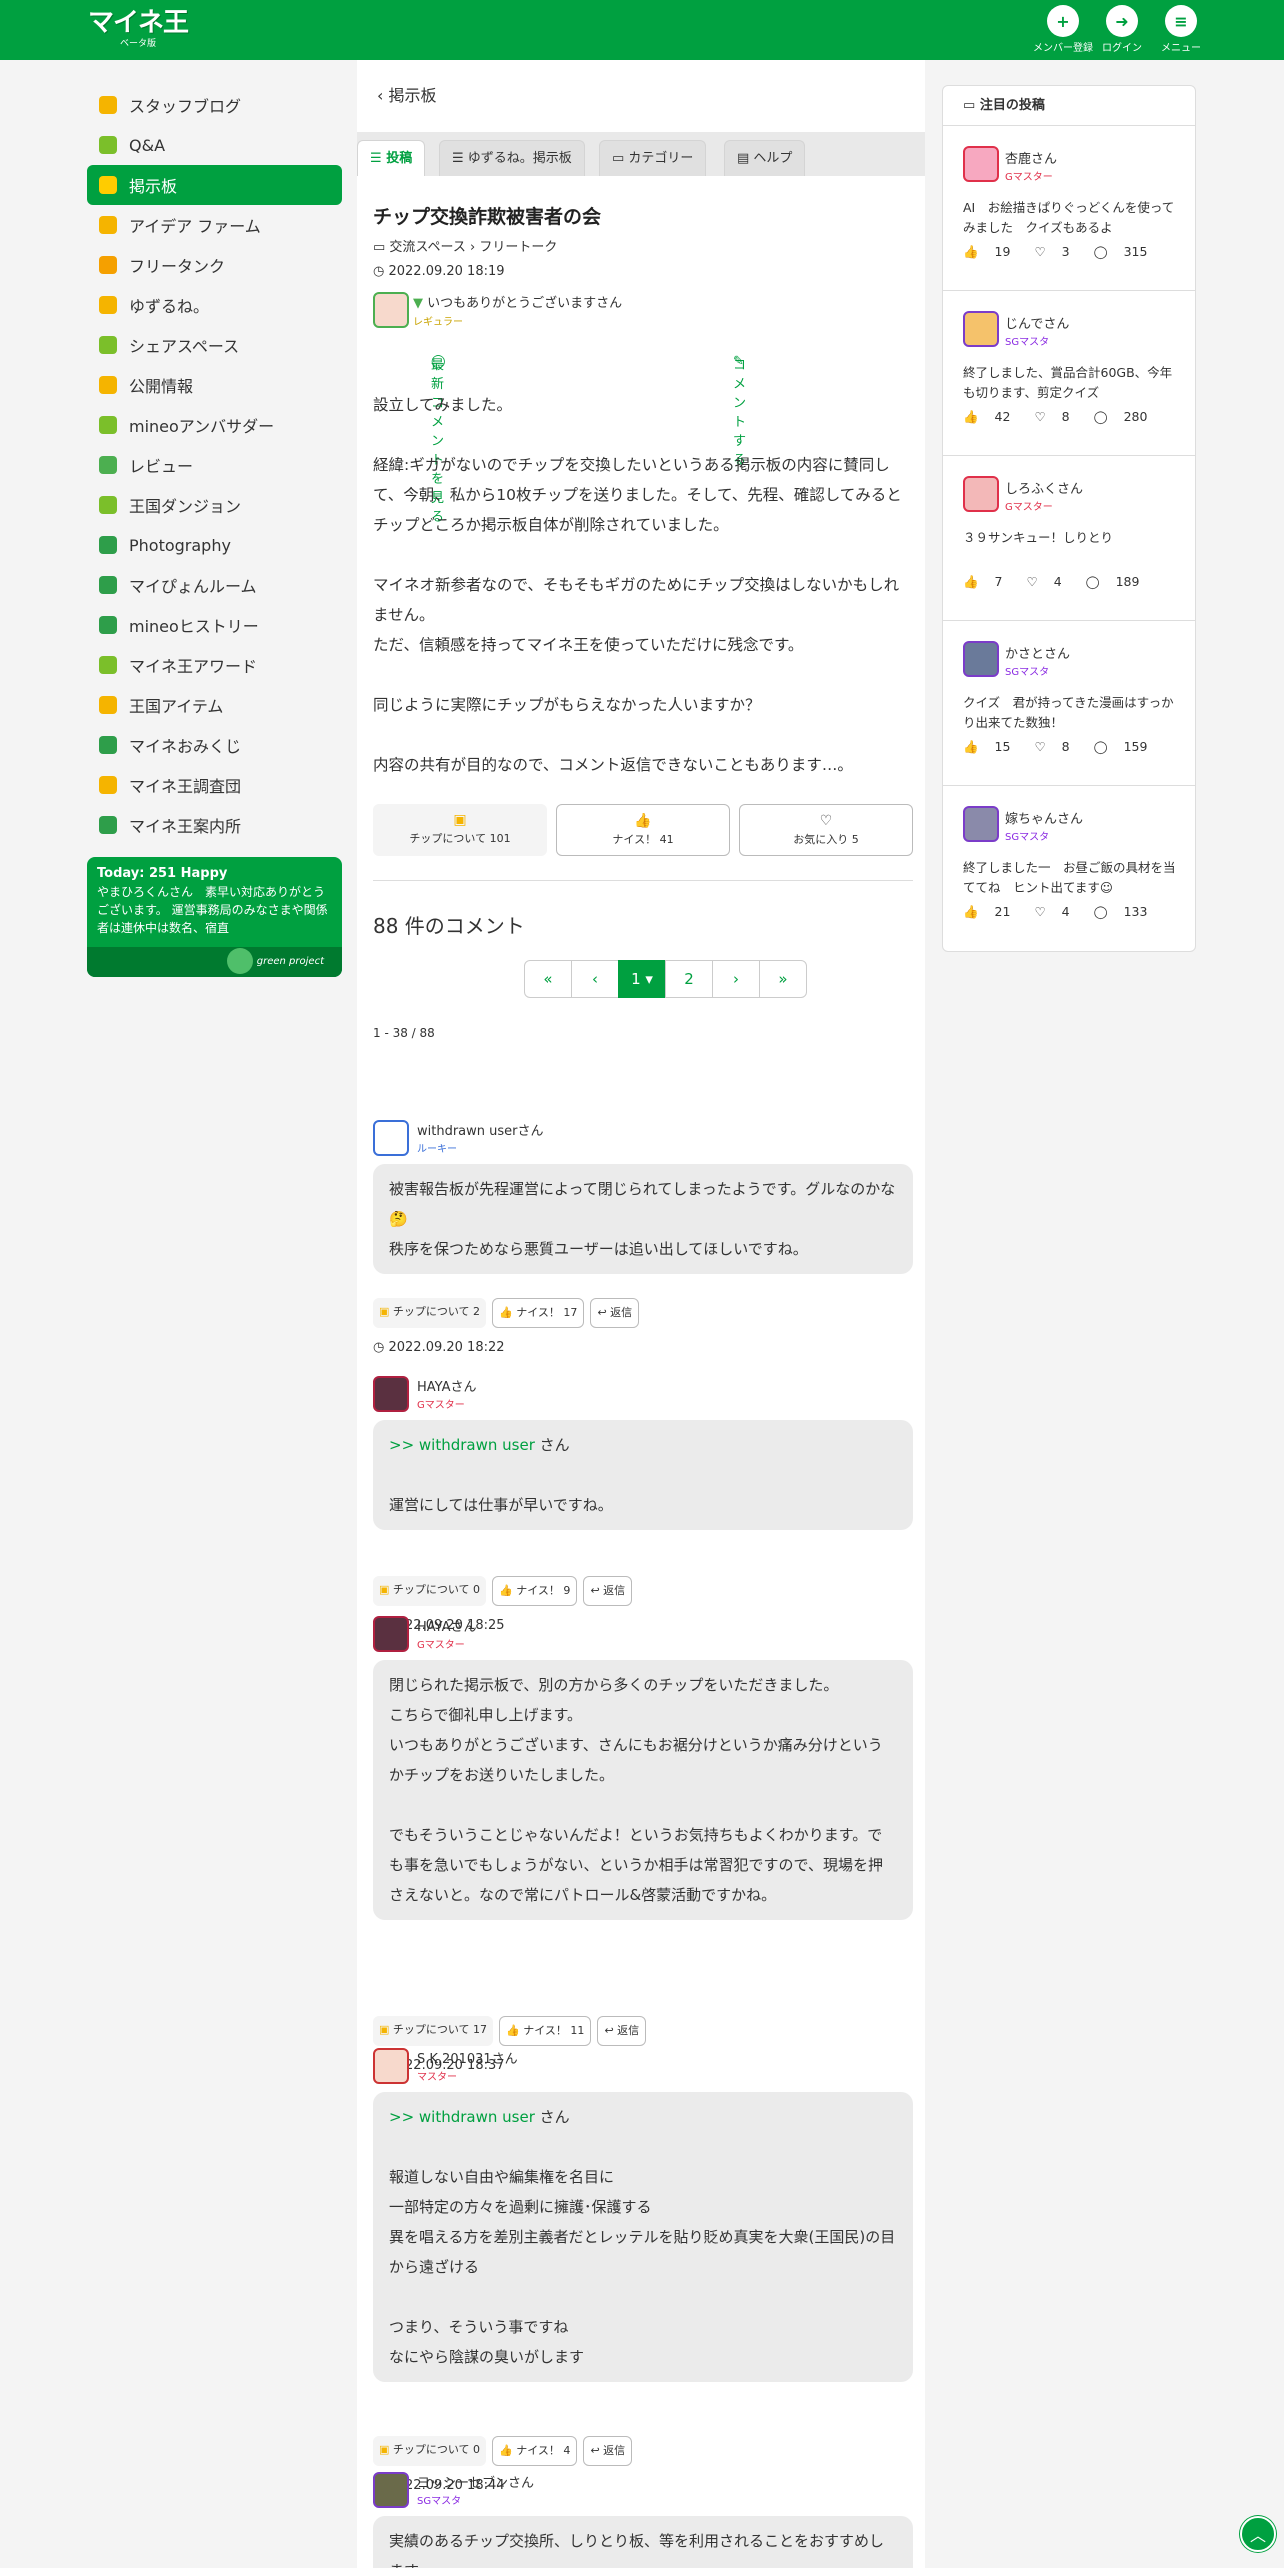  Describe the element at coordinates (475, 2481) in the screenshot. I see `comment-author: ヨッシーセブンさん` at that location.